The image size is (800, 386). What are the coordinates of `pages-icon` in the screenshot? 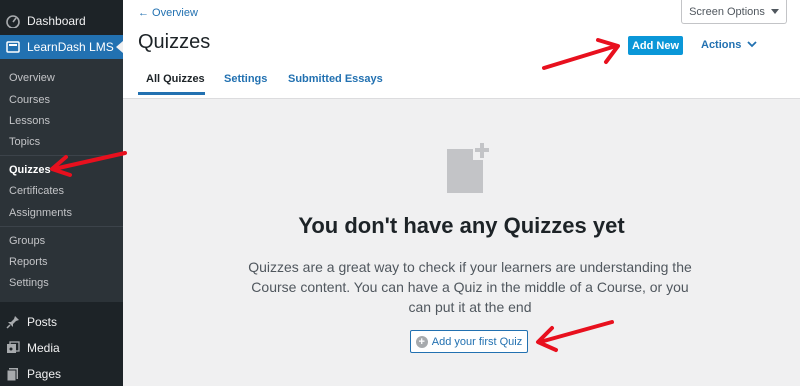 It's located at (13, 374).